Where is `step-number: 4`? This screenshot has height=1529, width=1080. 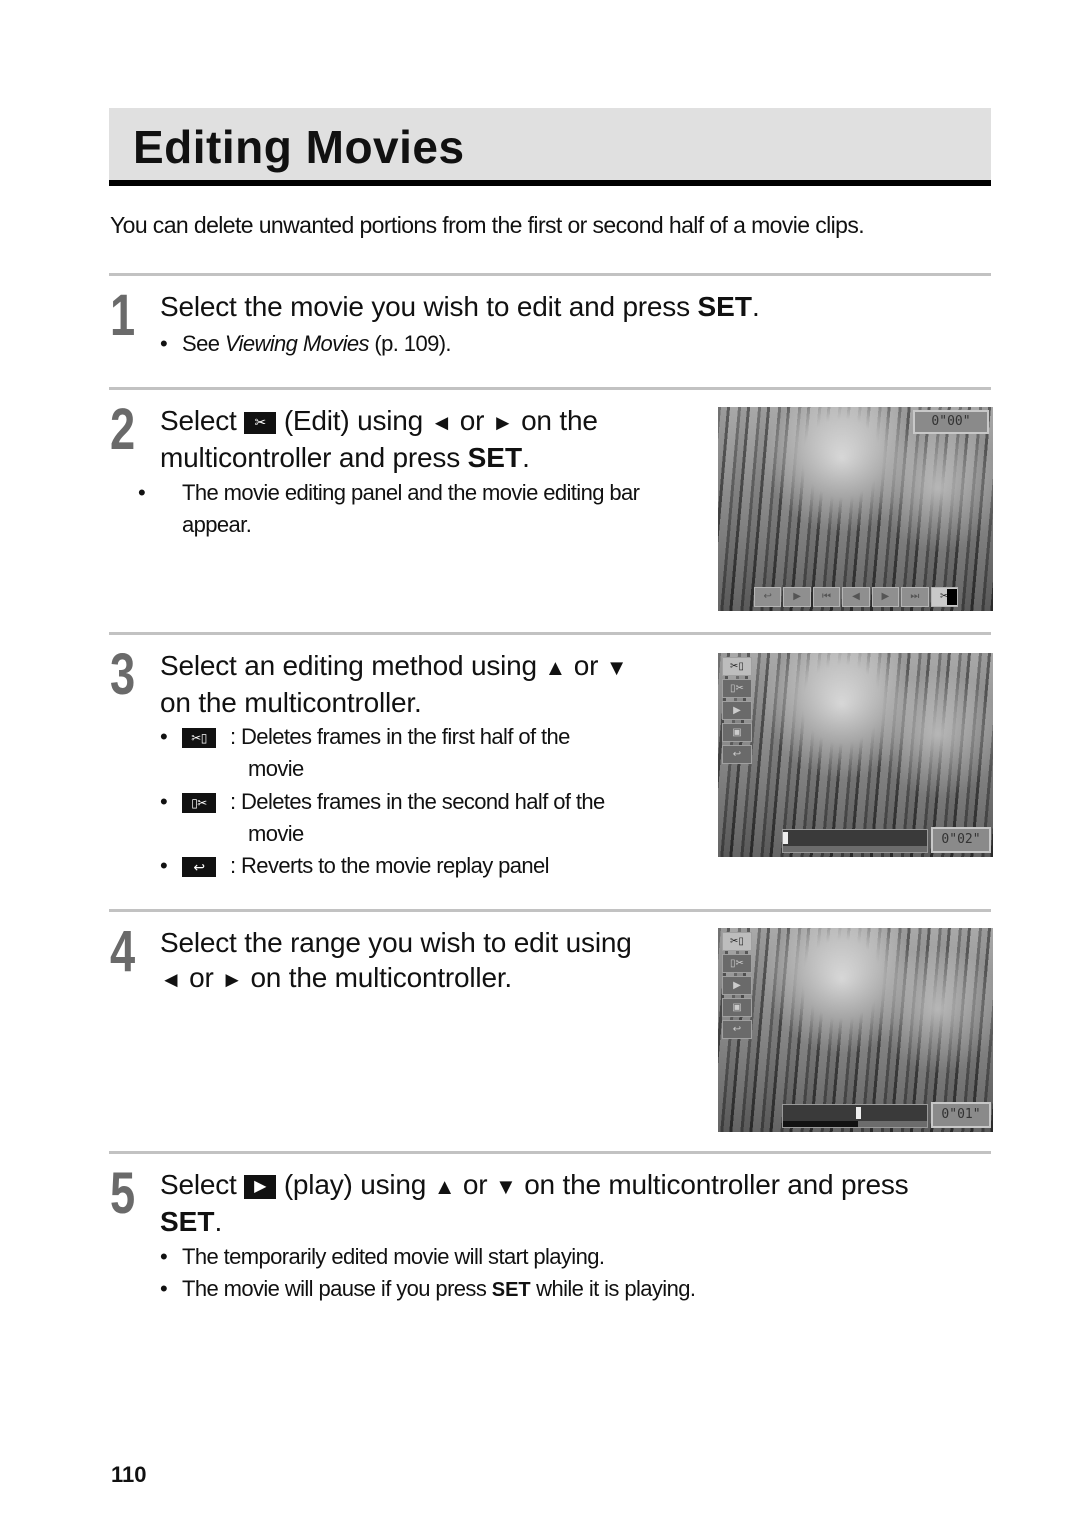
step-number: 4 is located at coordinates (123, 951).